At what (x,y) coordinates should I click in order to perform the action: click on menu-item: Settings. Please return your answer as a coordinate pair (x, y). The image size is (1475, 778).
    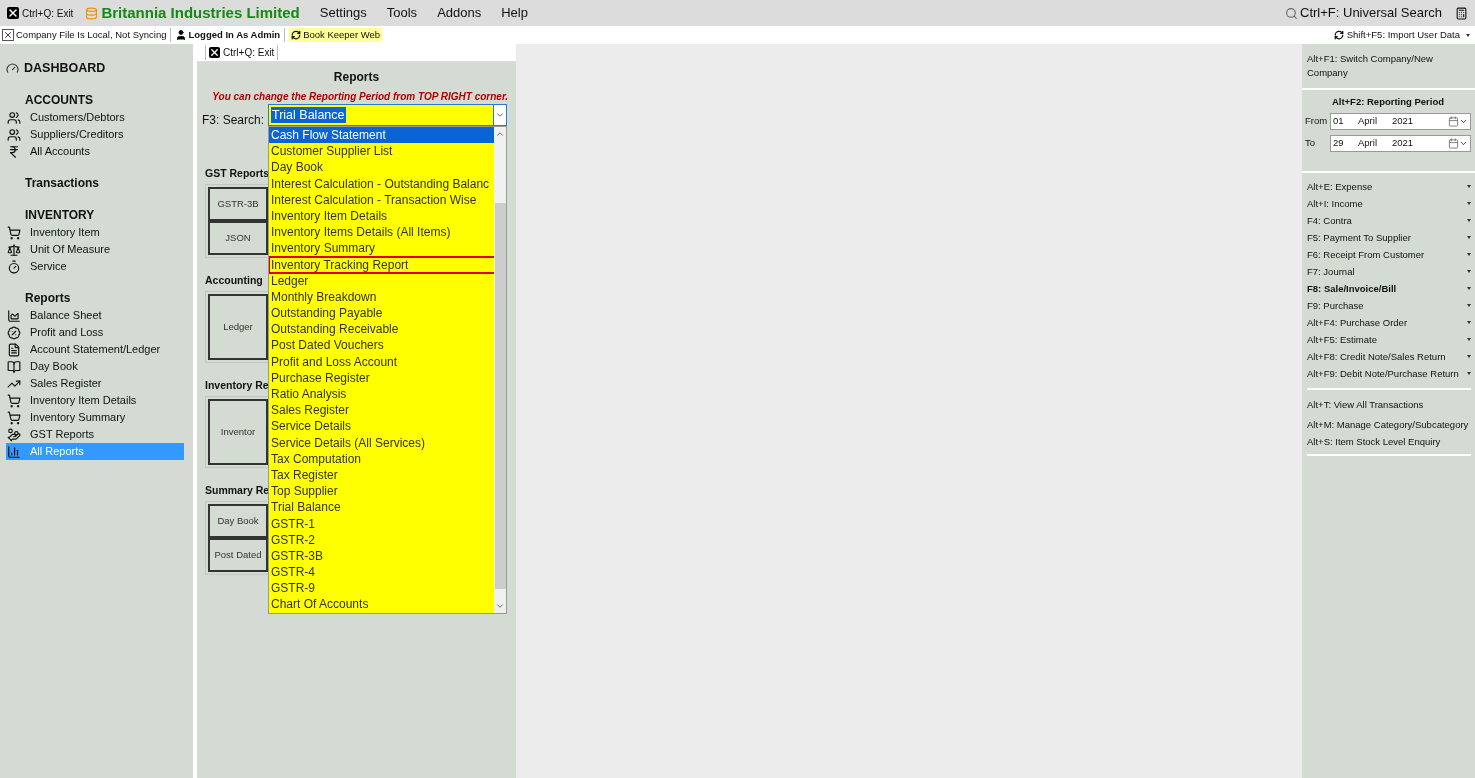
    Looking at the image, I should click on (343, 13).